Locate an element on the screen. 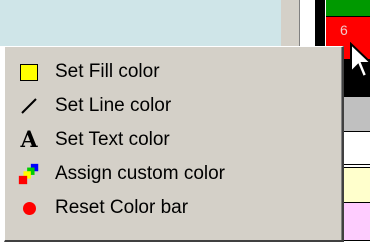 This screenshot has width=370, height=242. custom-color-squares-icon is located at coordinates (29, 174).